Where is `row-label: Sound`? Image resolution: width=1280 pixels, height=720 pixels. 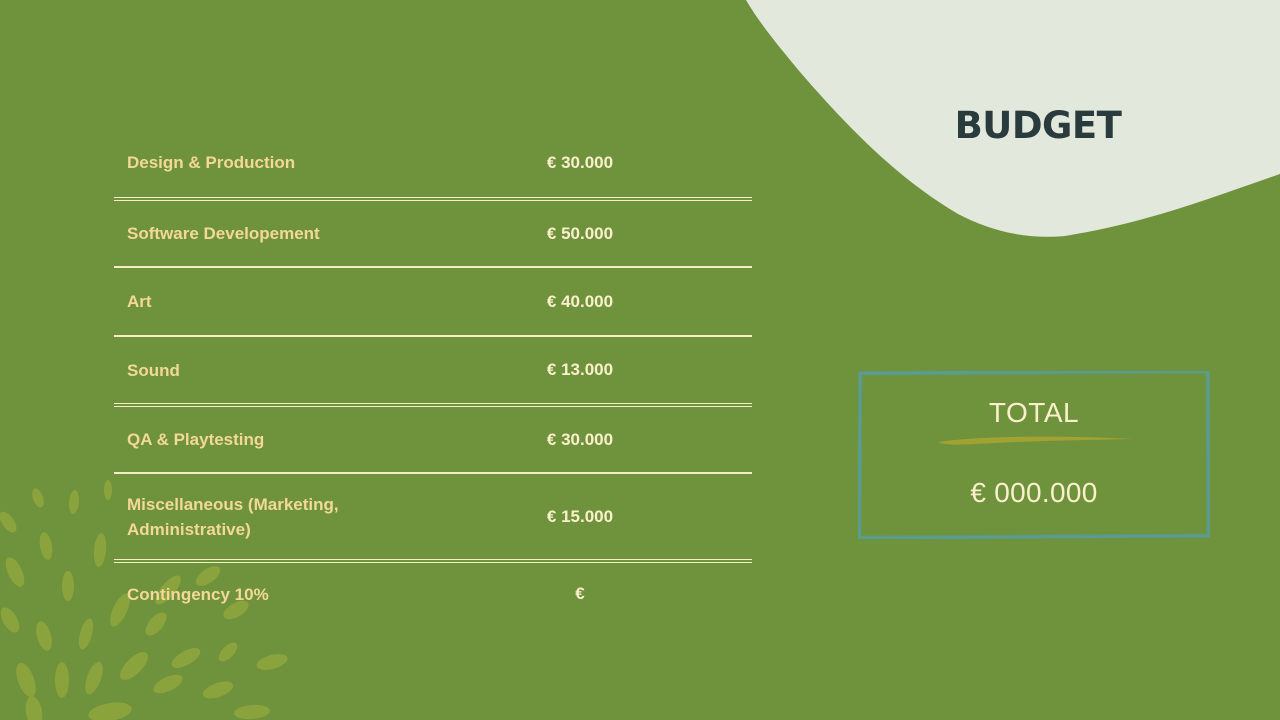
row-label: Sound is located at coordinates (153, 370).